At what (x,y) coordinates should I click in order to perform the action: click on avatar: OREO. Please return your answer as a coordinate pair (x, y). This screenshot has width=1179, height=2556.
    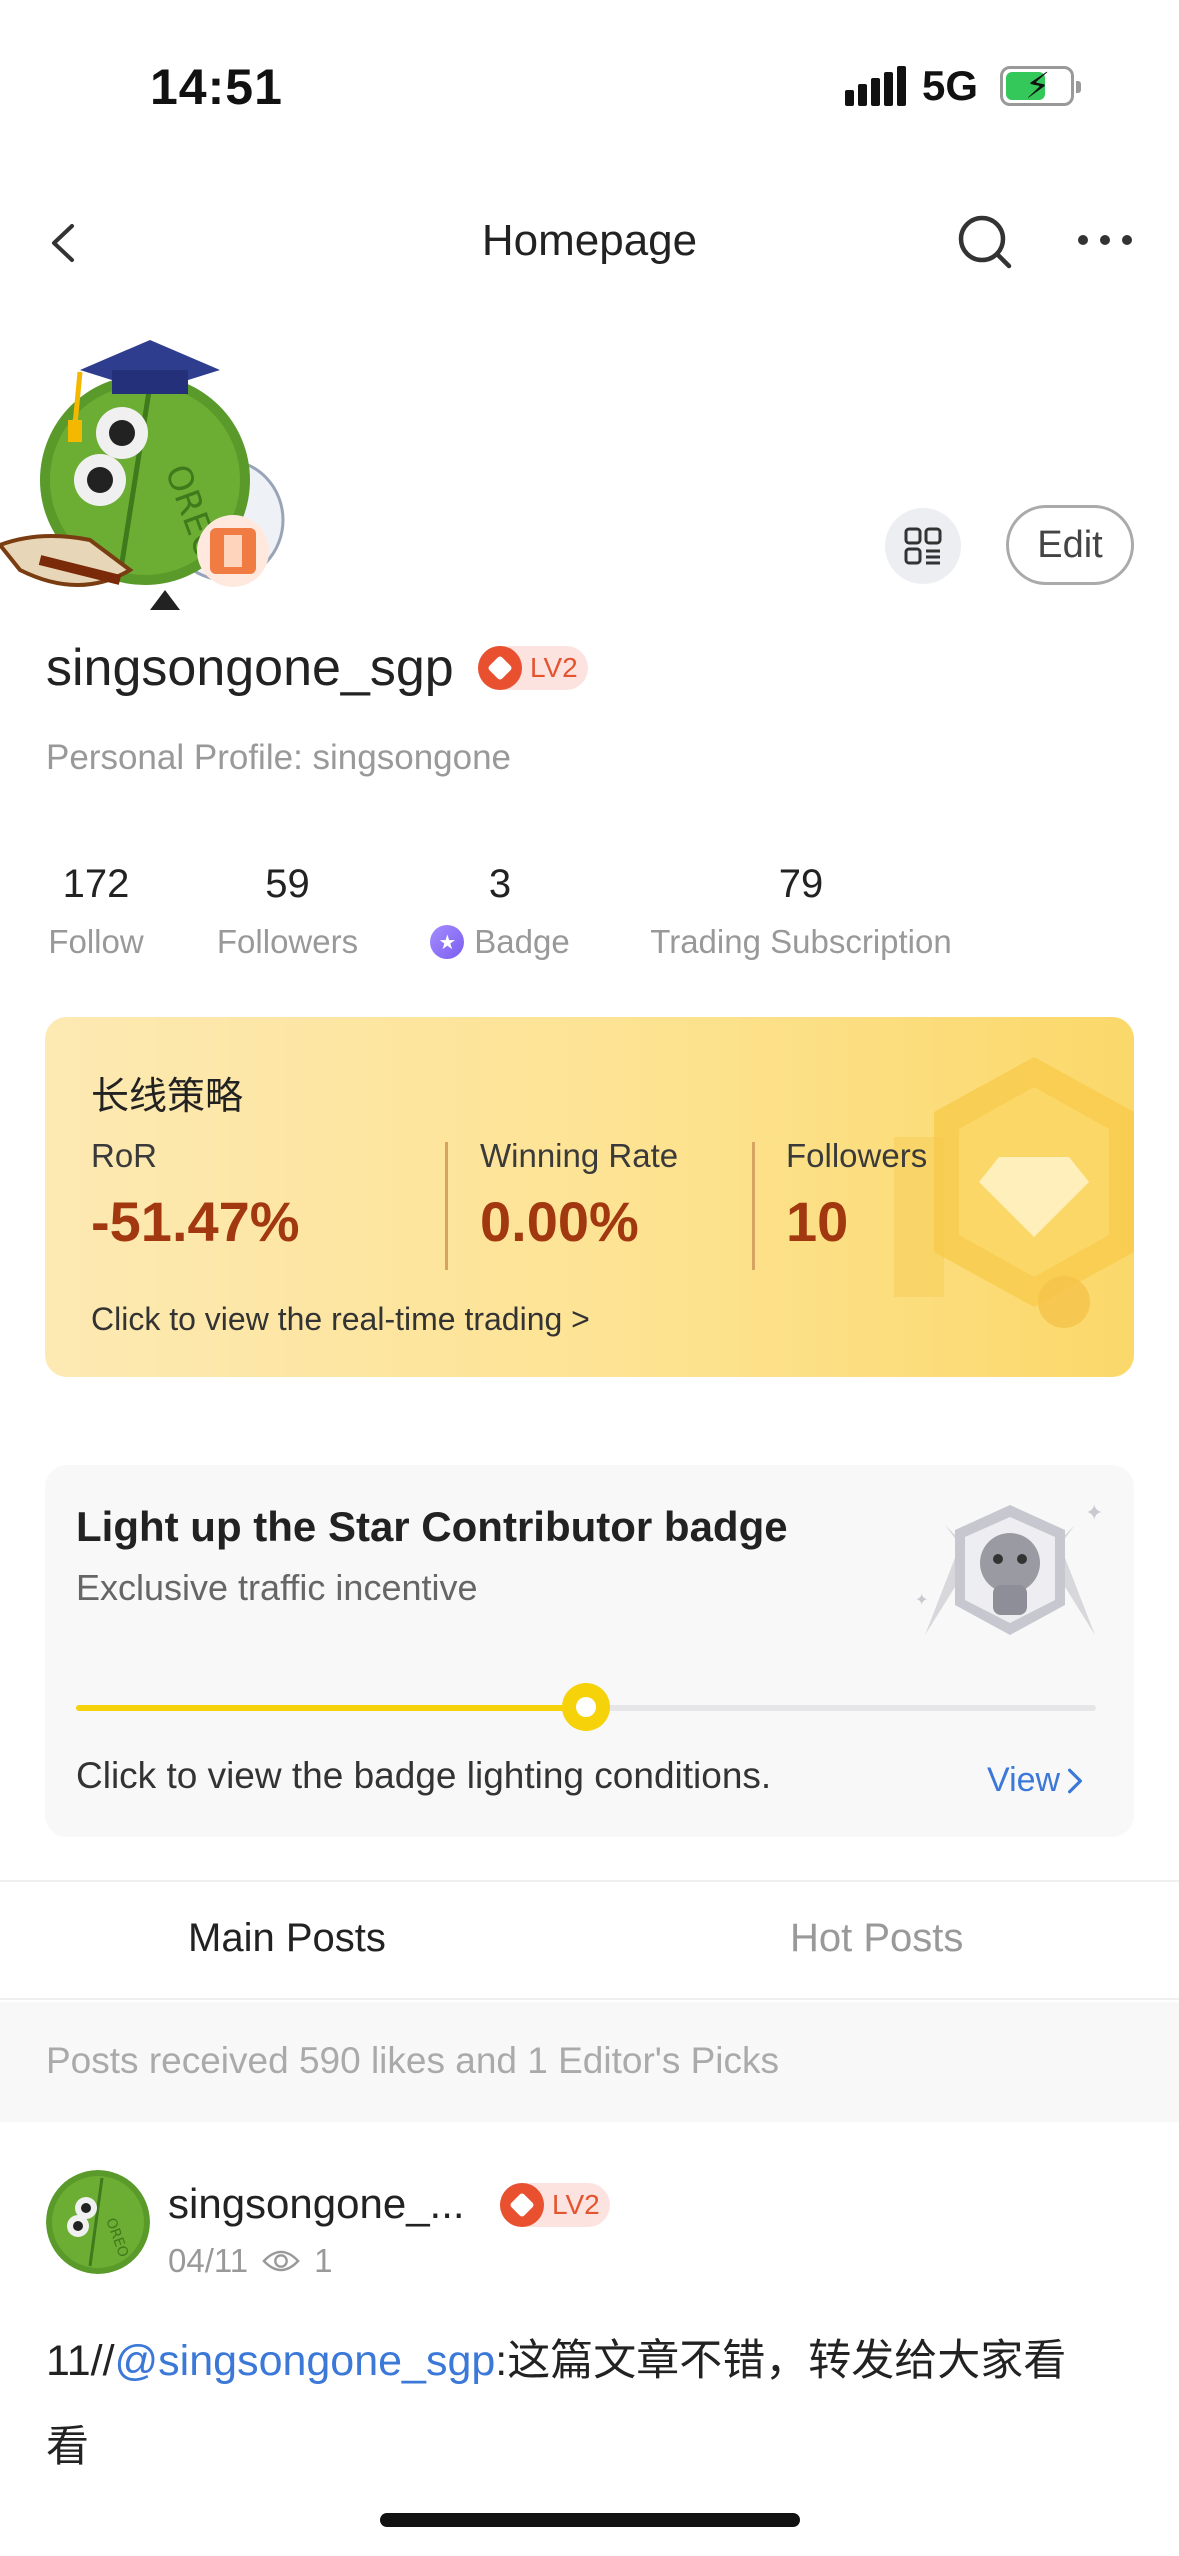
    Looking at the image, I should click on (150, 485).